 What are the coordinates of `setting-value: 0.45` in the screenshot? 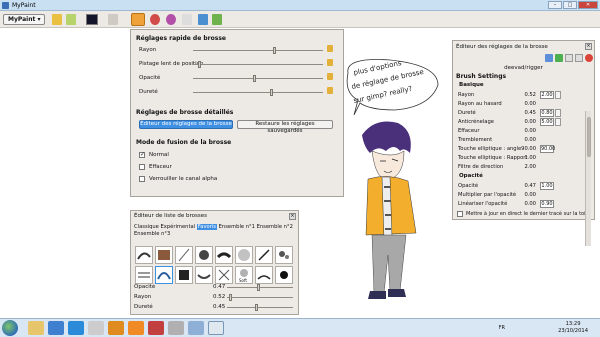 It's located at (527, 113).